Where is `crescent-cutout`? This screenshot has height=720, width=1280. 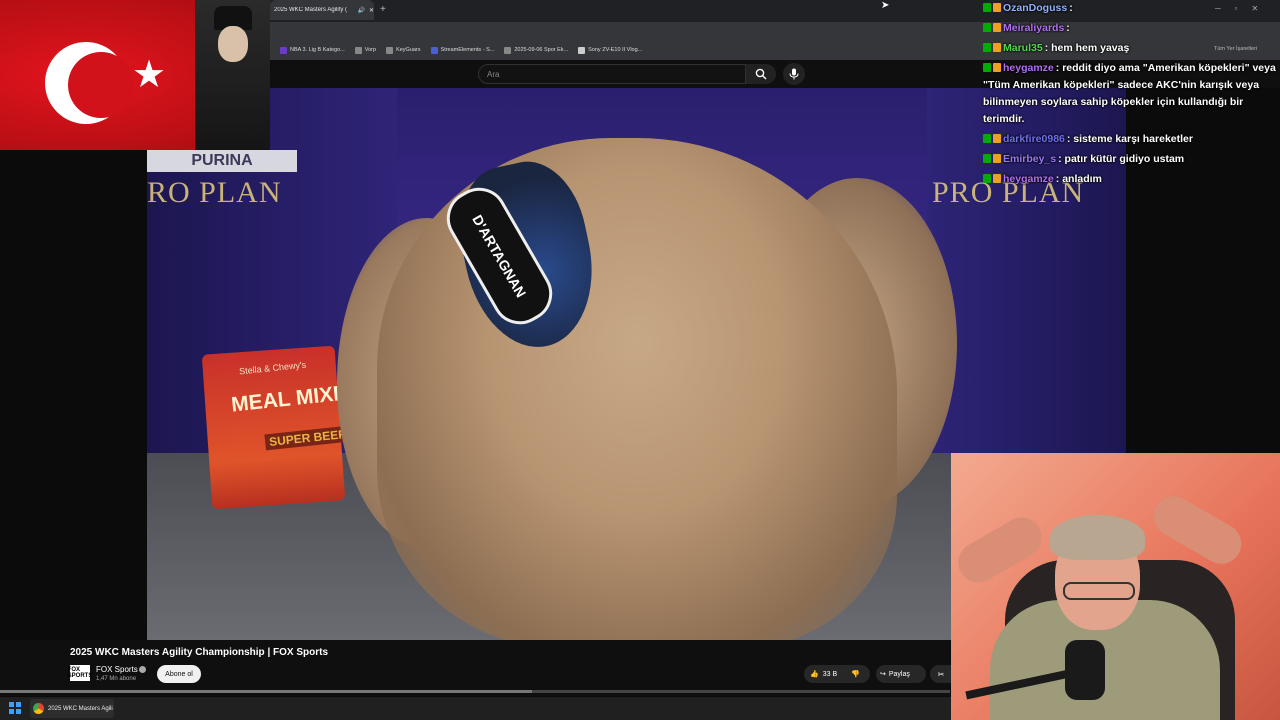
crescent-cutout is located at coordinates (101, 85).